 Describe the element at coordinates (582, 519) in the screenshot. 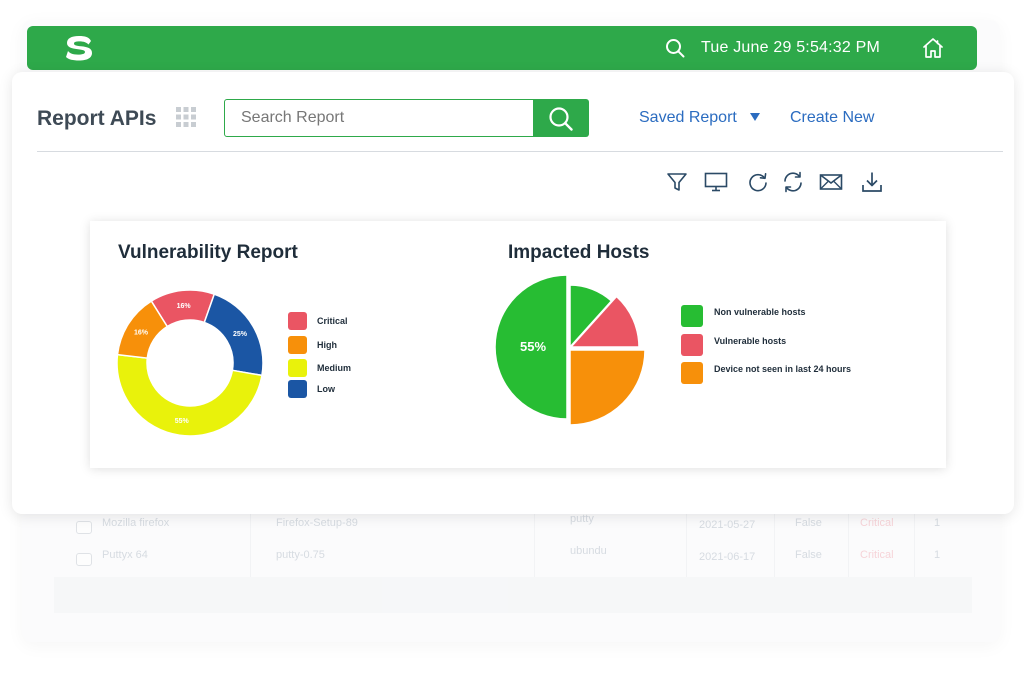

I see `cell-owner: putty` at that location.